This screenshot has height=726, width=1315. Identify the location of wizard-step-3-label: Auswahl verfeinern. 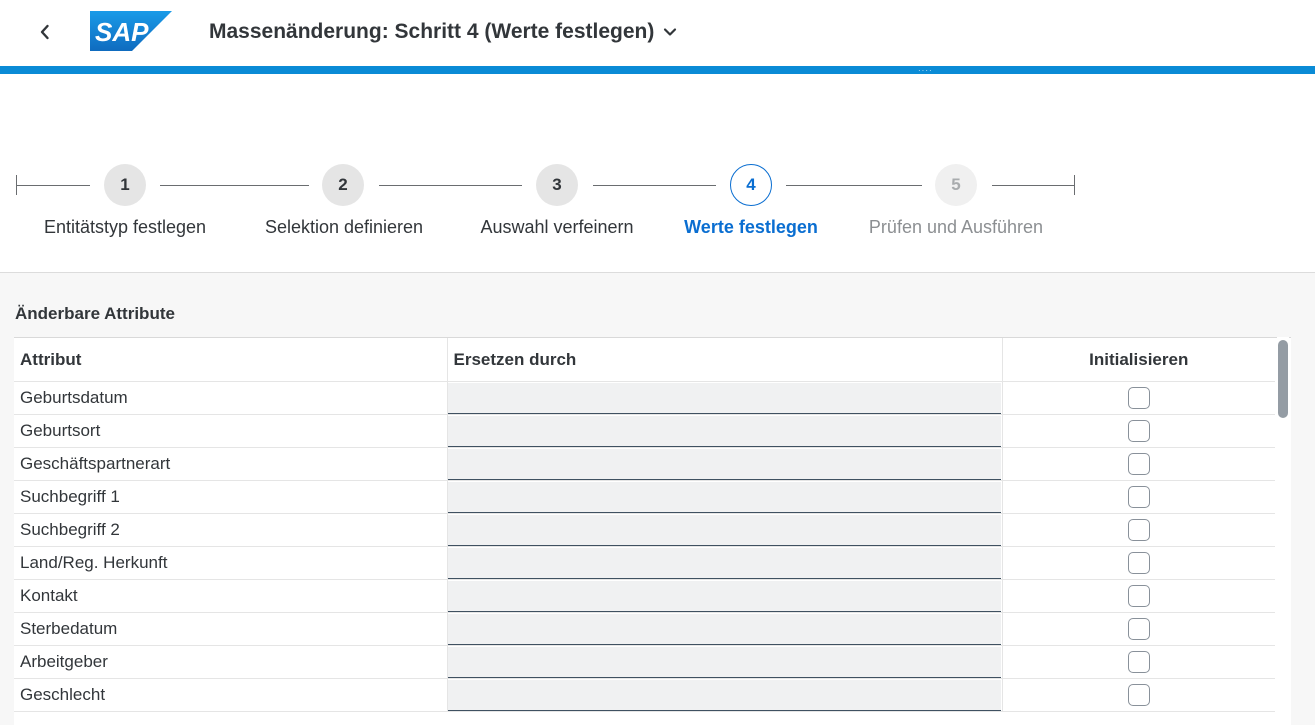
(556, 227).